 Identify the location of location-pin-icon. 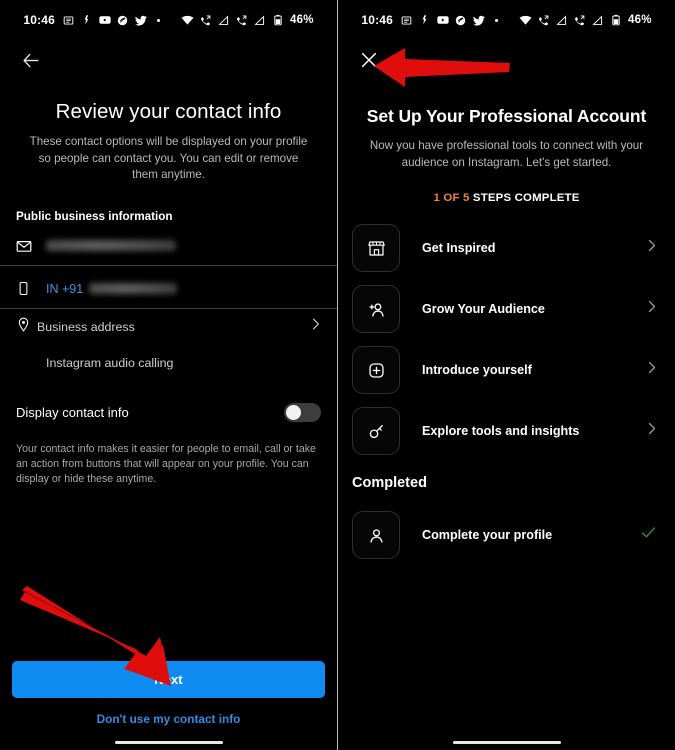
(23, 327).